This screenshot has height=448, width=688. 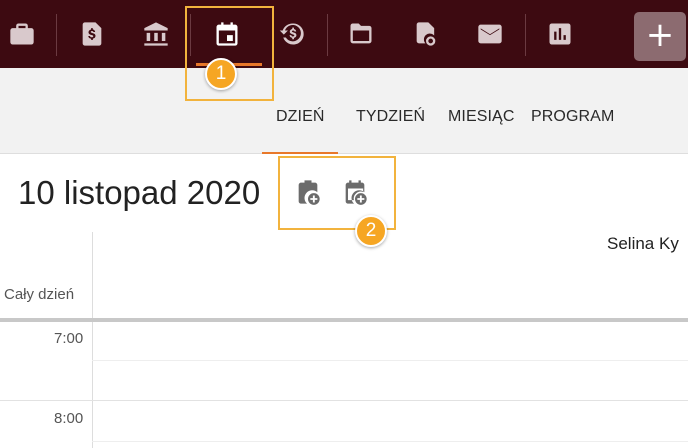 What do you see at coordinates (572, 117) in the screenshot?
I see `tab-agenda: PROGRAM` at bounding box center [572, 117].